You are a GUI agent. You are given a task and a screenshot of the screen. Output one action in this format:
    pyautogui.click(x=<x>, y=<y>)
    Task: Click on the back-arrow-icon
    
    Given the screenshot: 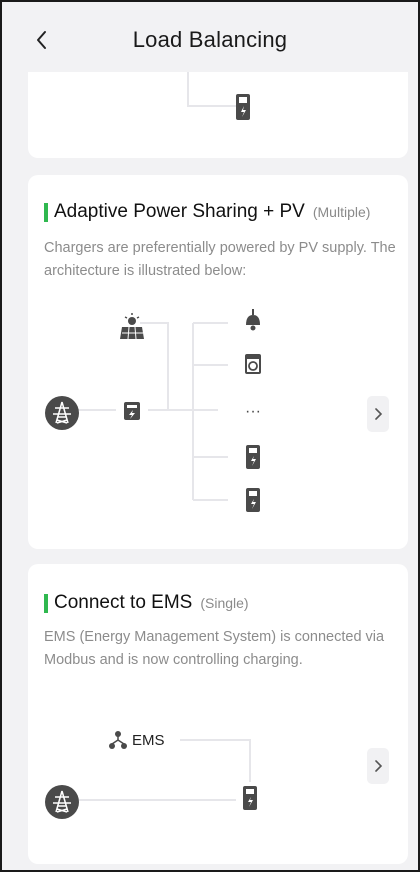 What is the action you would take?
    pyautogui.click(x=42, y=40)
    